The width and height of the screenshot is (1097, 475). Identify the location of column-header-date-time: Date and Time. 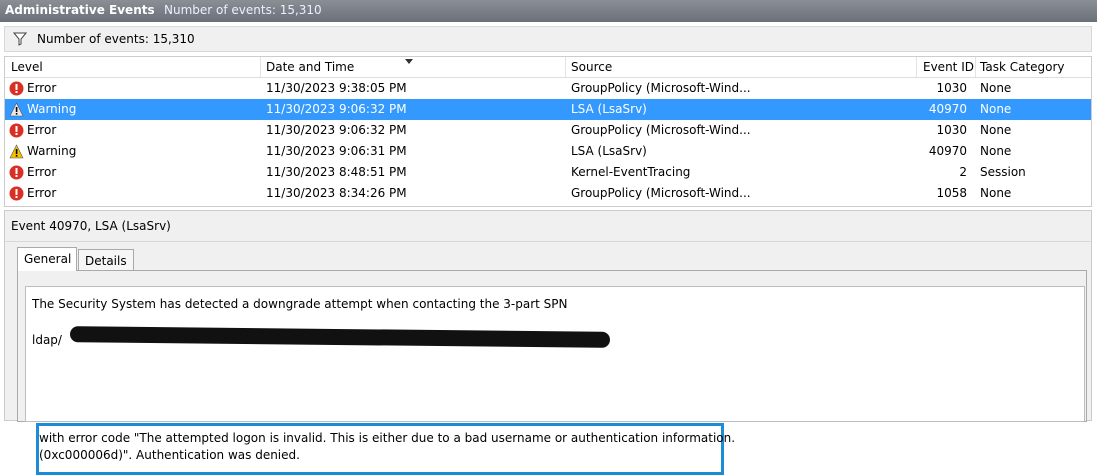
(310, 67).